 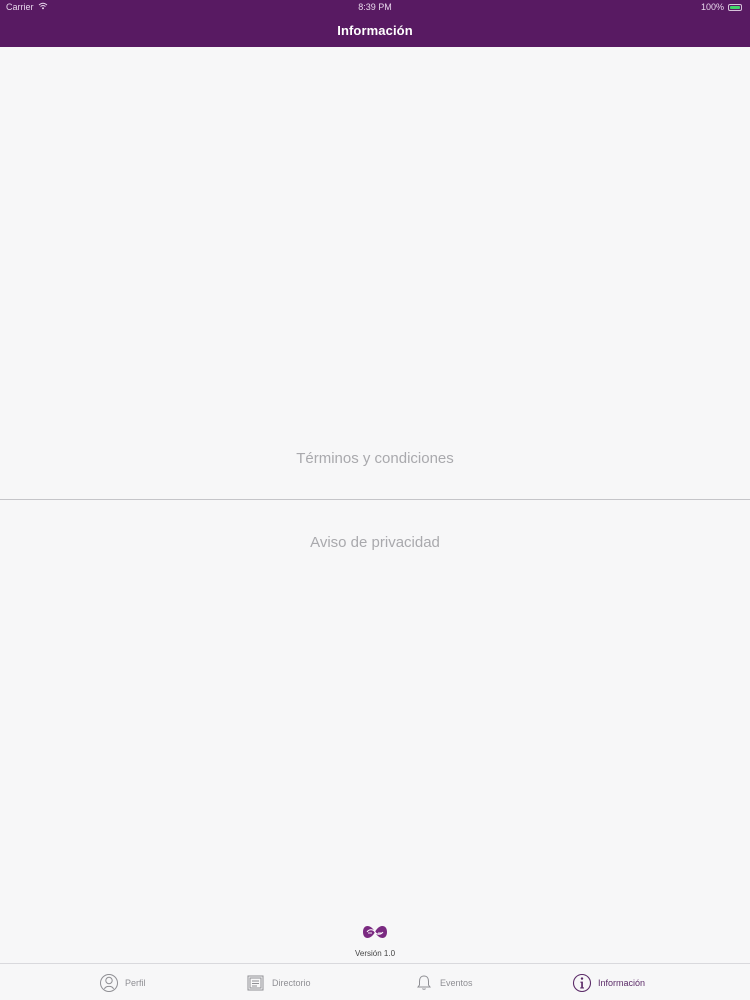 I want to click on privacy-item: Aviso de privacidad, so click(x=375, y=542).